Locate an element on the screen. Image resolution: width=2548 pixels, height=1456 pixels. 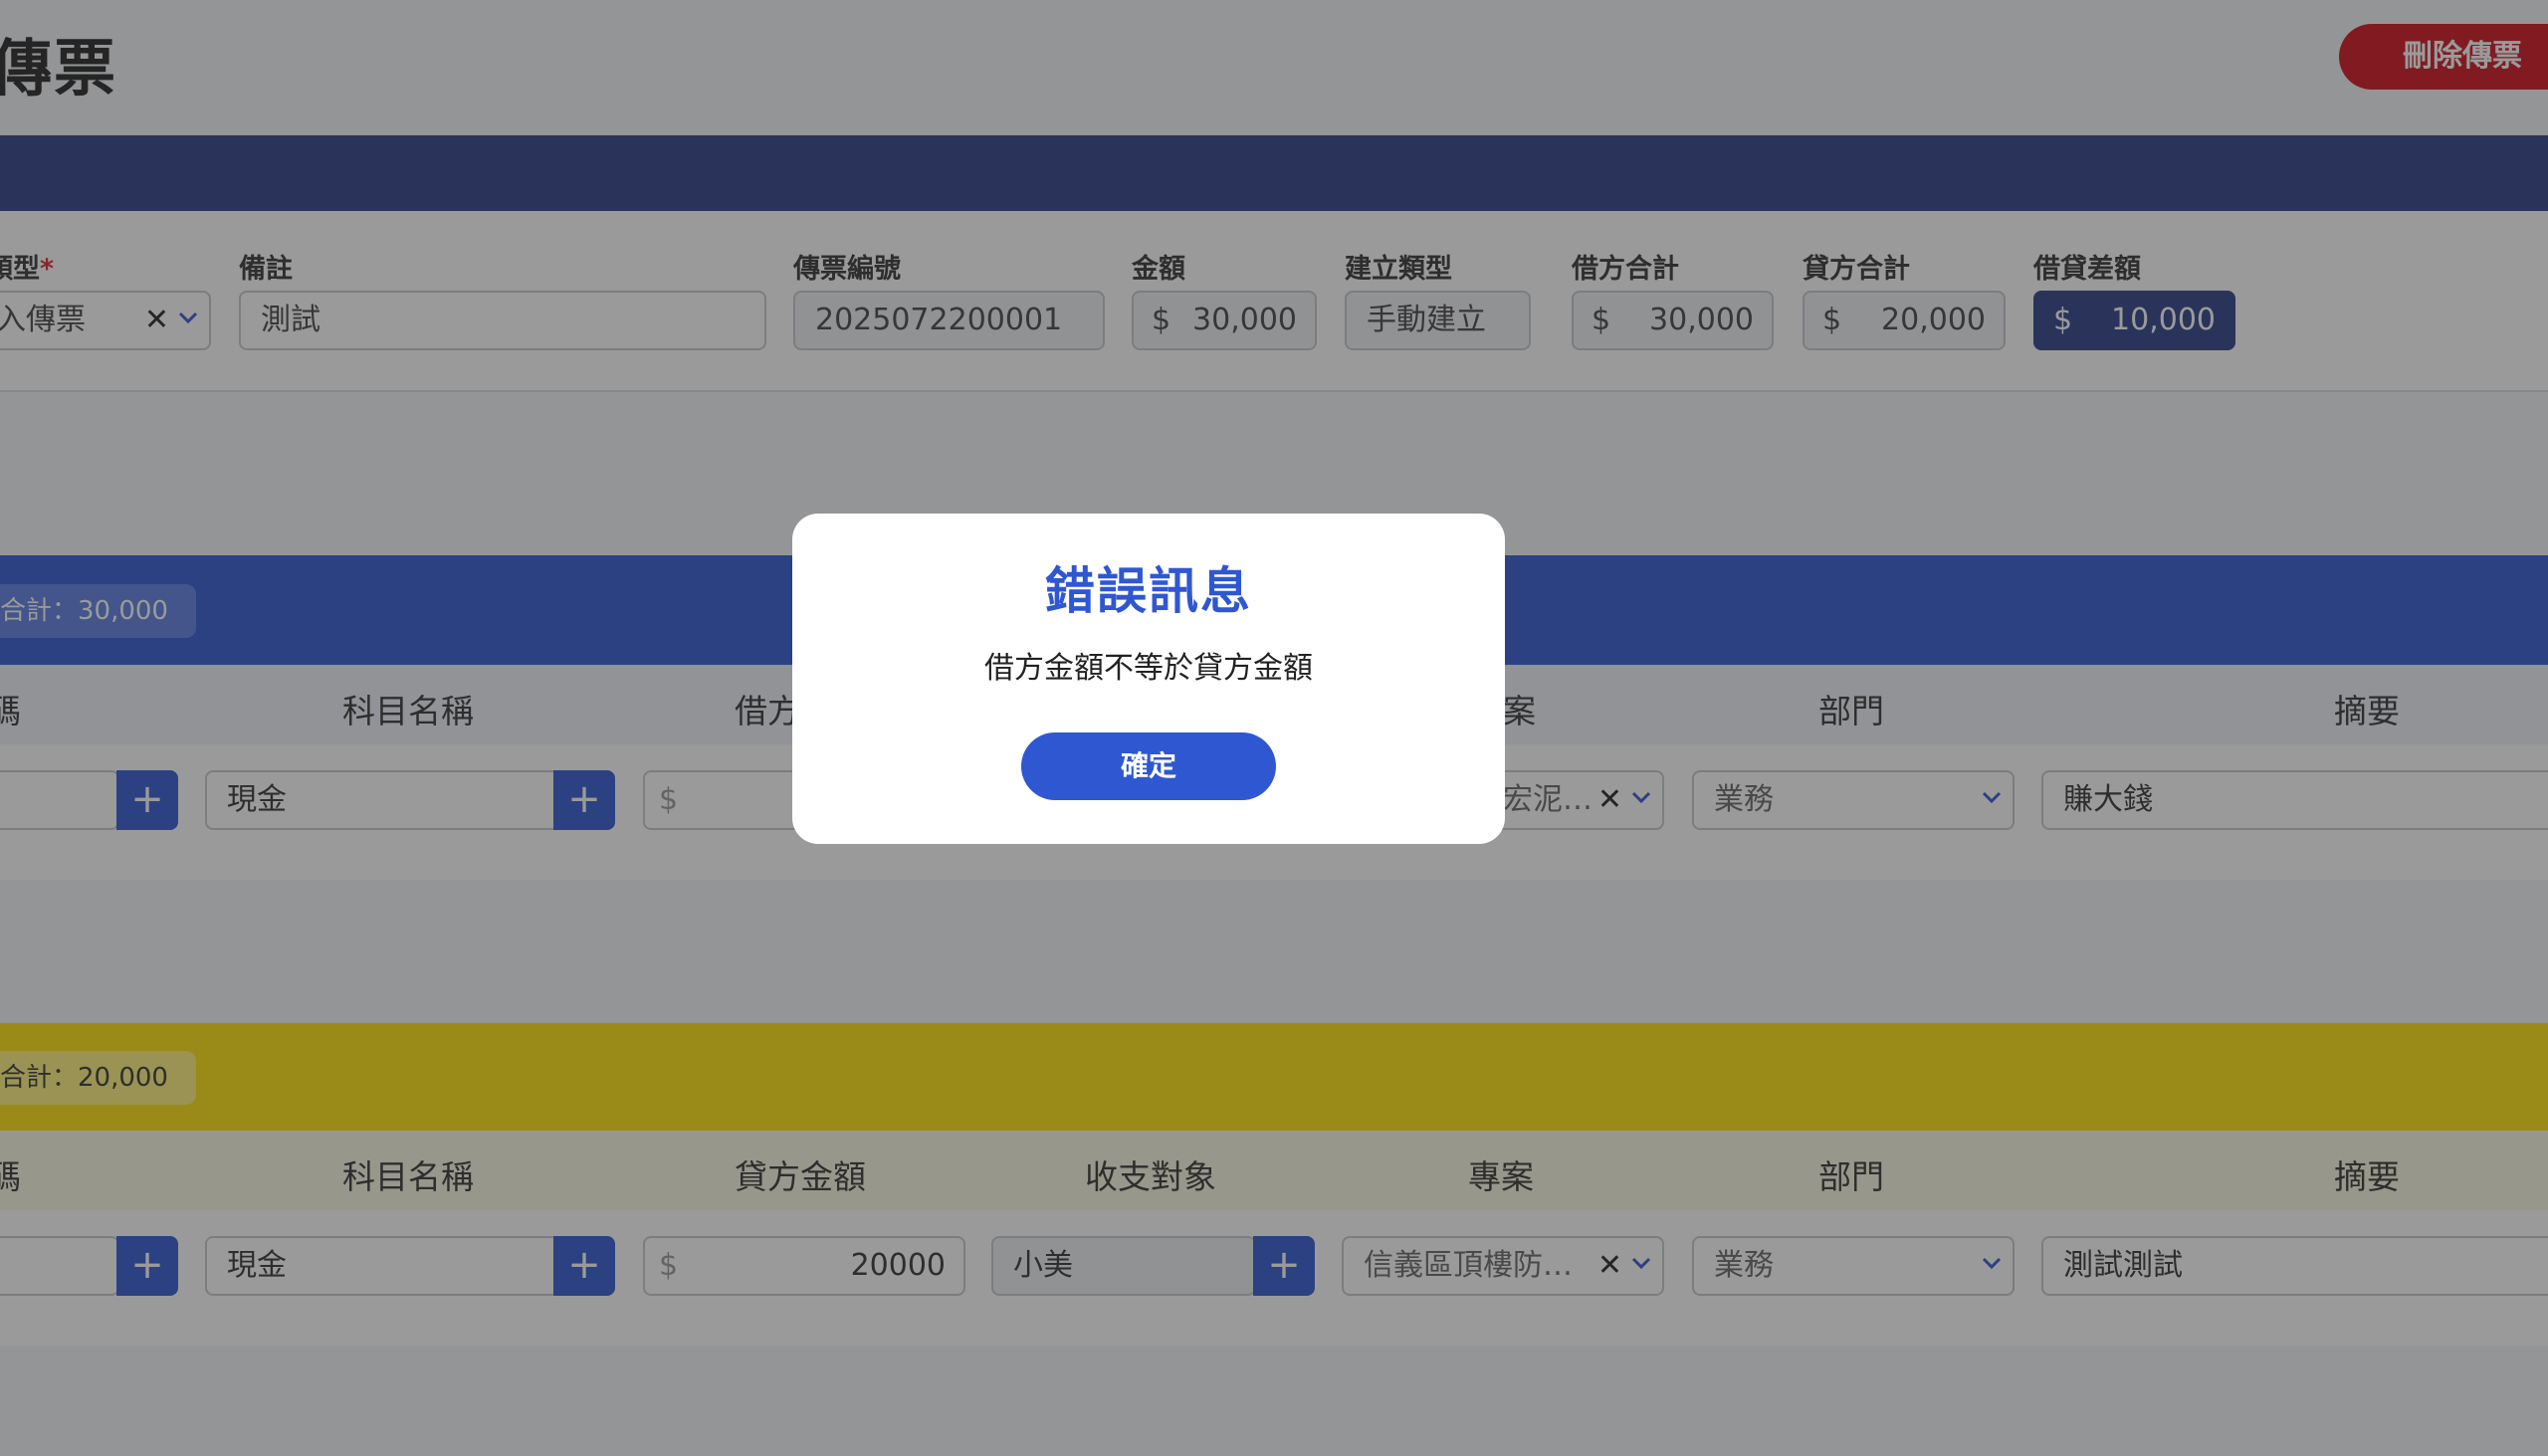
confirm-button: 確定 is located at coordinates (1148, 766).